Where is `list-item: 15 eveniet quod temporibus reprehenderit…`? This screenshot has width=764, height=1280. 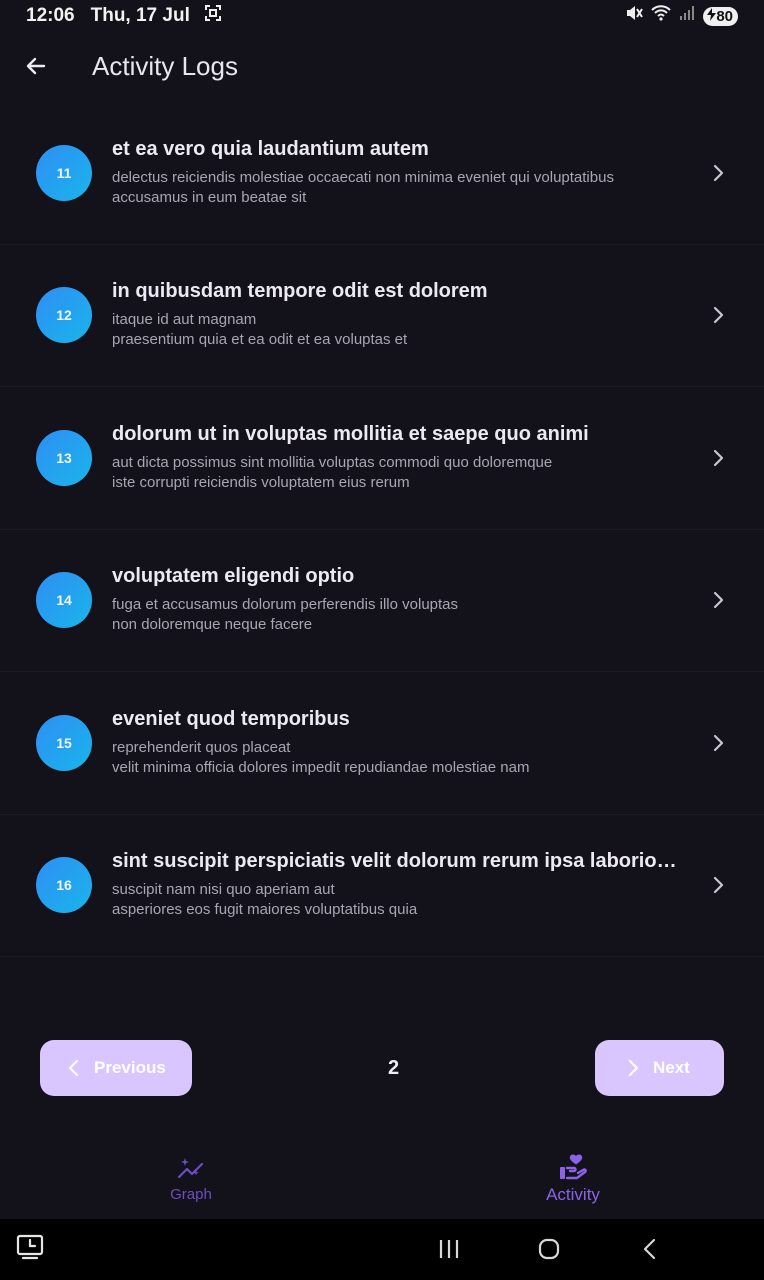
list-item: 15 eveniet quod temporibus reprehenderit… is located at coordinates (382, 743).